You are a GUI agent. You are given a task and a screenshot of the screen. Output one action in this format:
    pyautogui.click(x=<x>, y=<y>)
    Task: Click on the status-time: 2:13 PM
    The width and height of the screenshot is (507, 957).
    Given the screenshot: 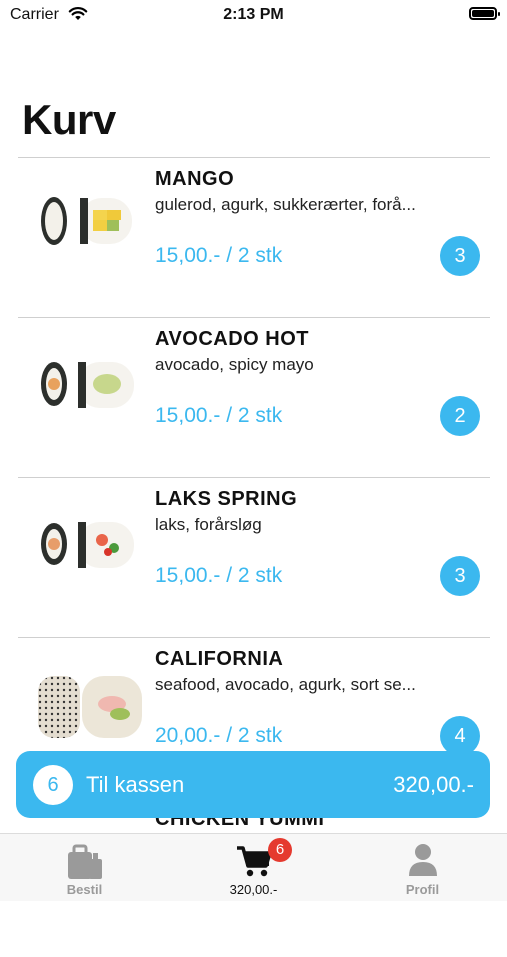 What is the action you would take?
    pyautogui.click(x=253, y=14)
    